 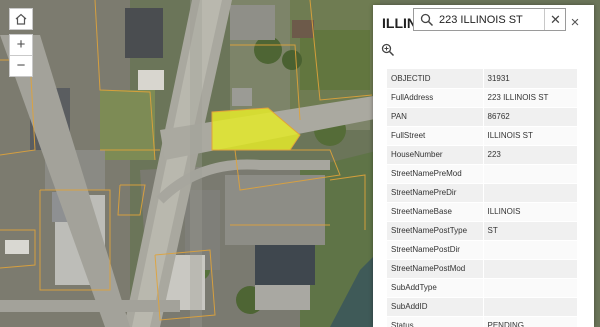 What do you see at coordinates (427, 20) in the screenshot?
I see `search-icon` at bounding box center [427, 20].